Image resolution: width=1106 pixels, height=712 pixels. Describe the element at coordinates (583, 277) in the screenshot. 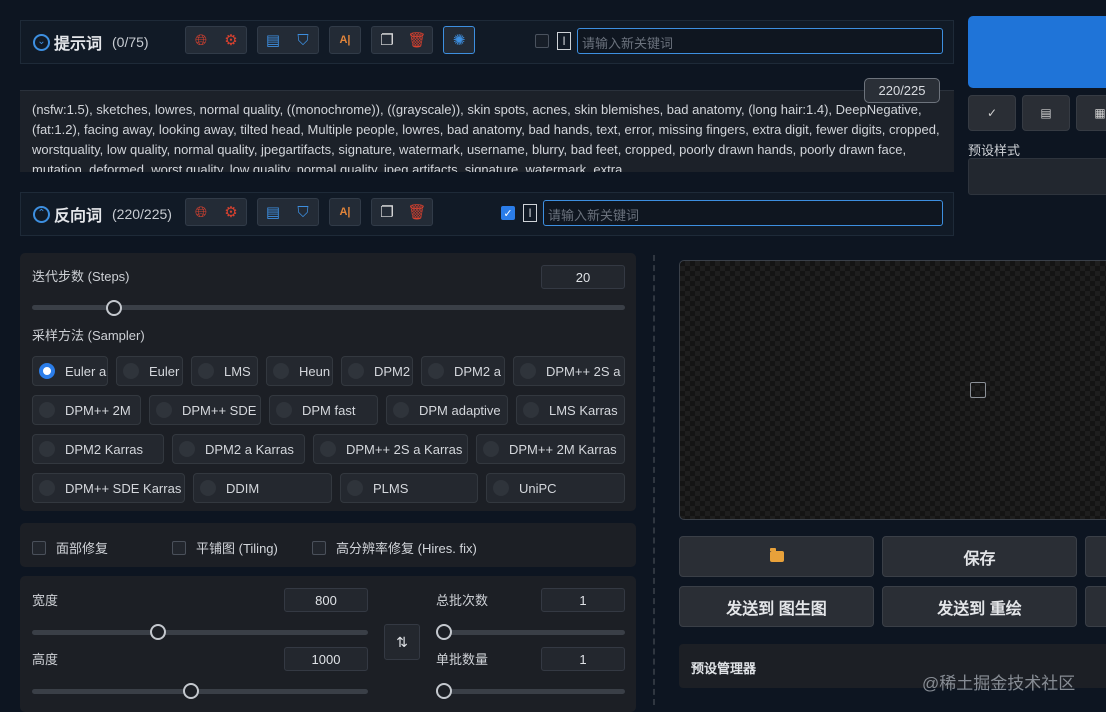

I see `steps-input: 20` at that location.